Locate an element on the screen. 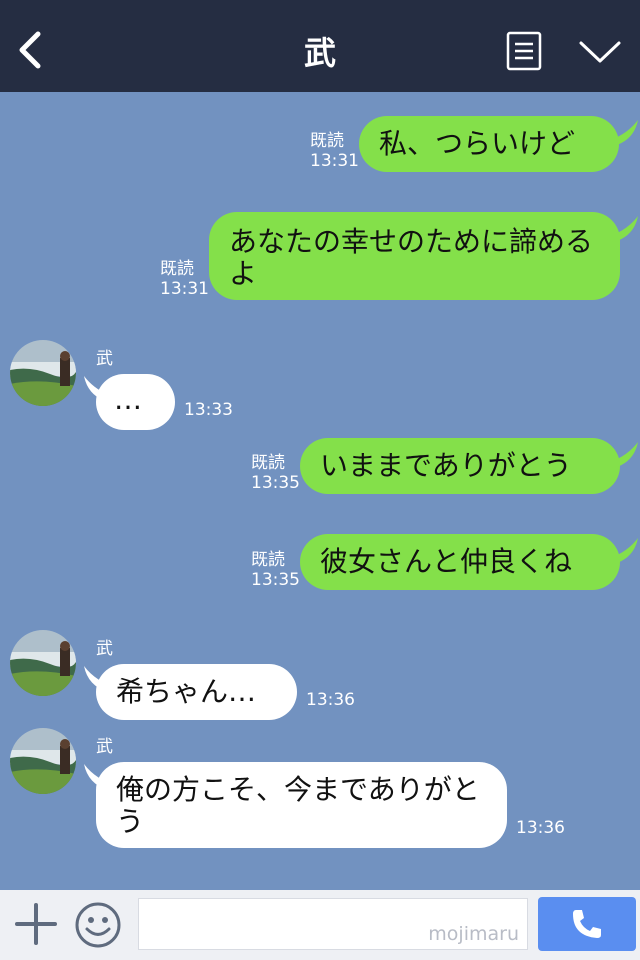 This screenshot has height=960, width=640. chevron-down-icon is located at coordinates (600, 52).